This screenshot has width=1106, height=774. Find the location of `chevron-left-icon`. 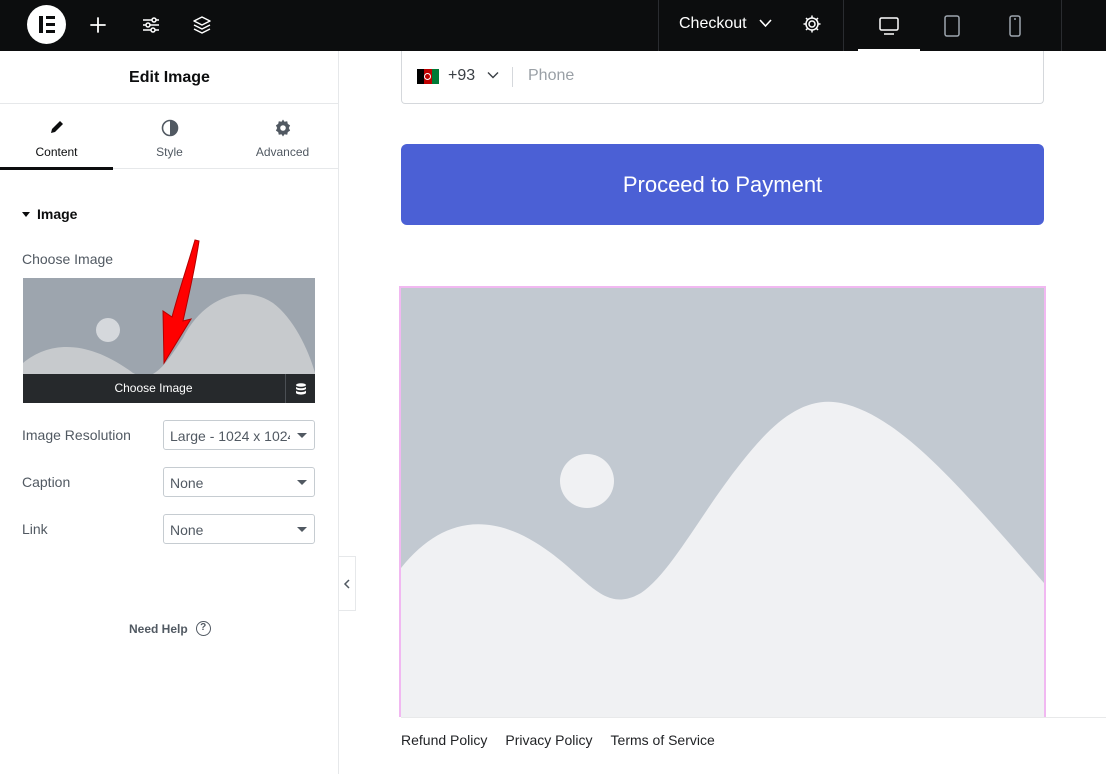

chevron-left-icon is located at coordinates (346, 583).